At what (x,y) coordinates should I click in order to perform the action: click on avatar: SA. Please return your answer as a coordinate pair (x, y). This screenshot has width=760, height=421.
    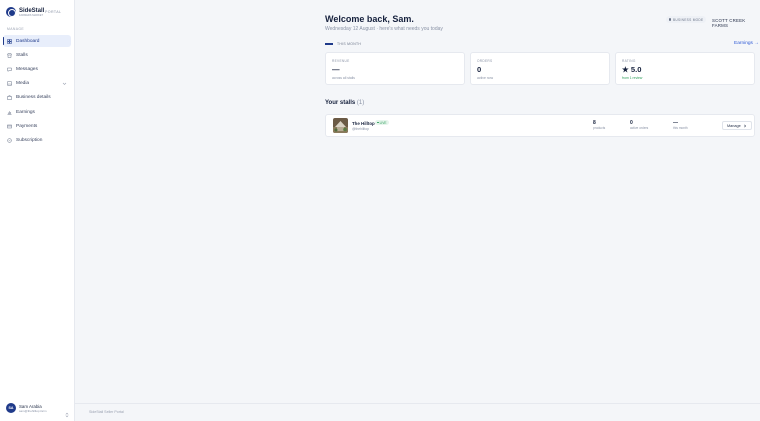
    Looking at the image, I should click on (11, 408).